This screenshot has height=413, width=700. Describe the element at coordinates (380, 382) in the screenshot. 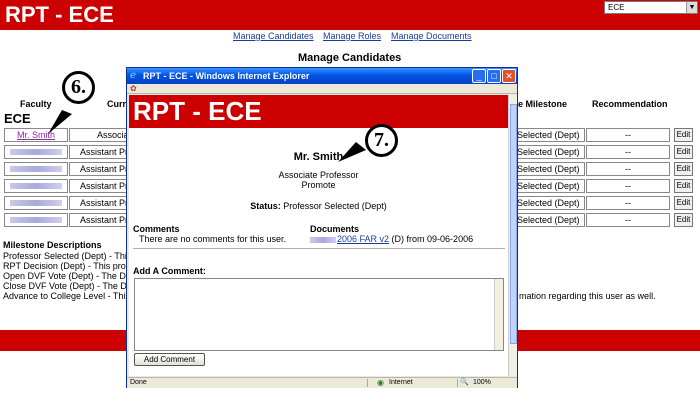

I see `globe-icon: ◉` at that location.